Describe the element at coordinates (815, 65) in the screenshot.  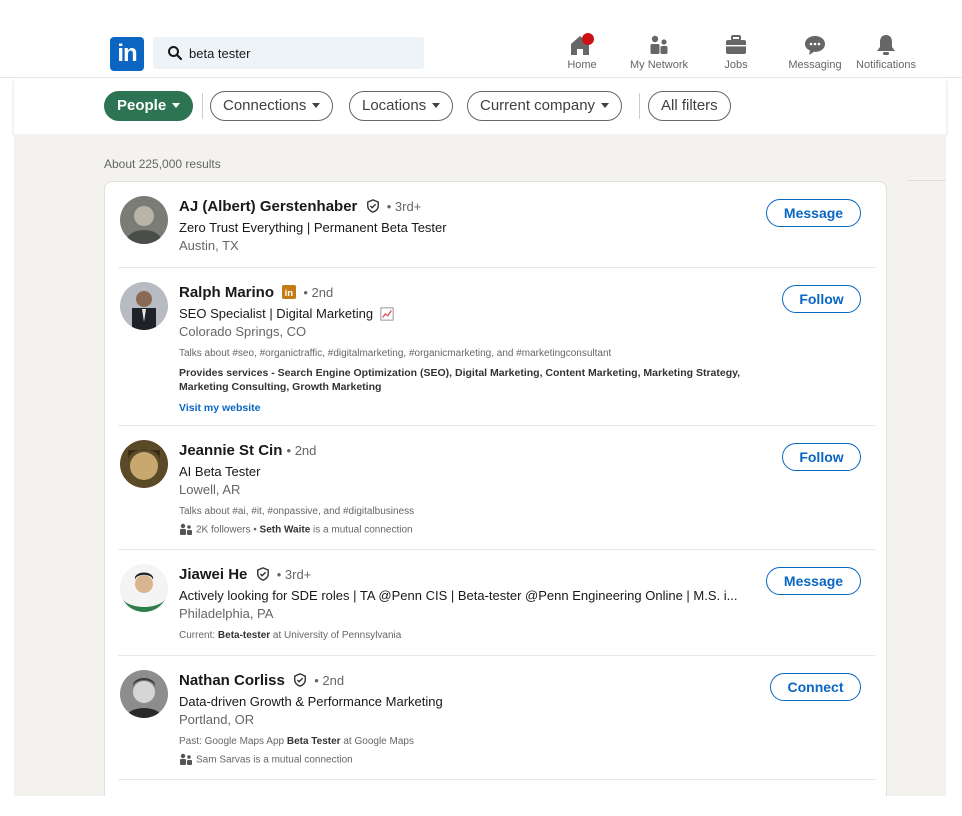
I see `nav-messaging-label: Messaging` at that location.